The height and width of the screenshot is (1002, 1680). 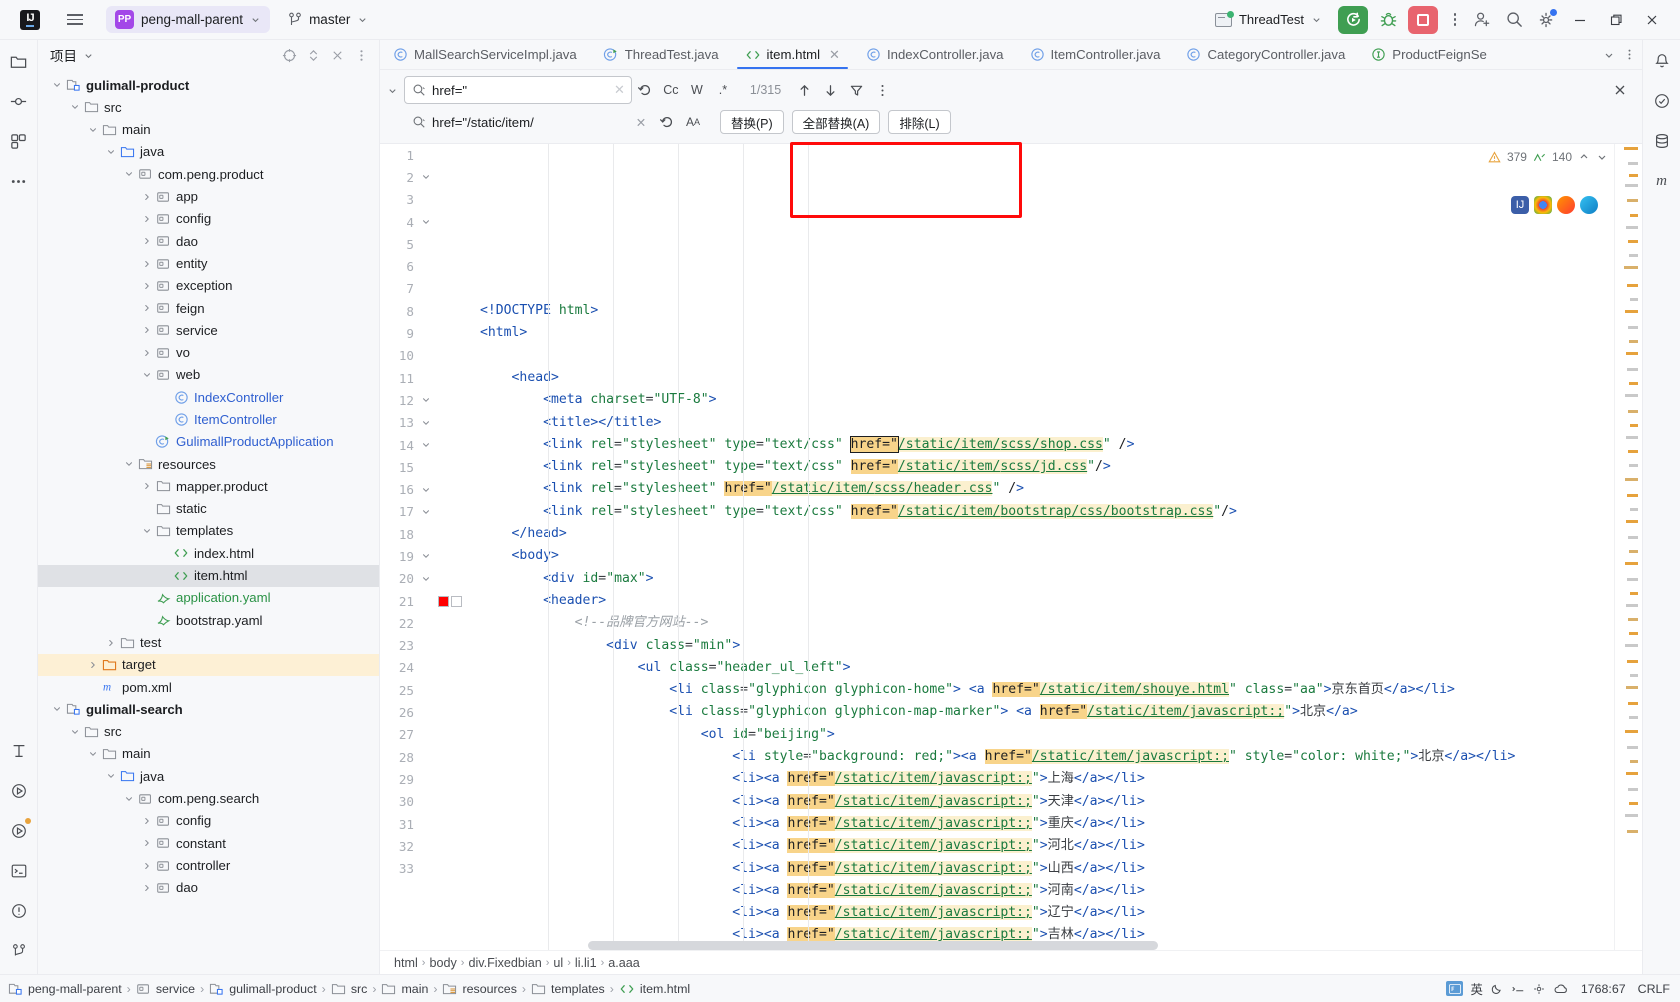 I want to click on tree-node-java: java, so click(x=208, y=776).